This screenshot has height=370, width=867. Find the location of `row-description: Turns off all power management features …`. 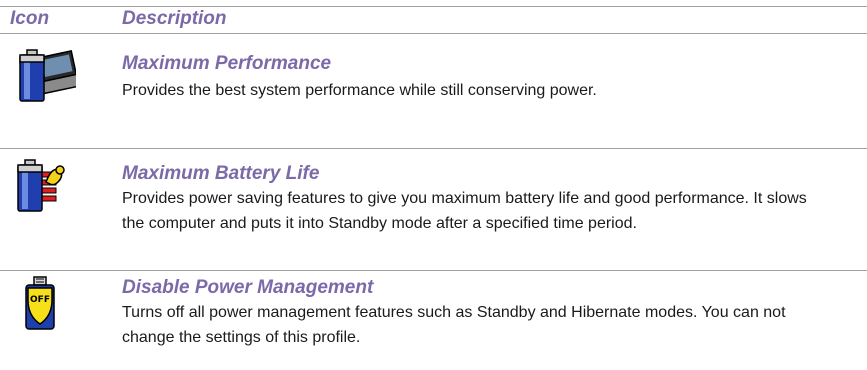

row-description: Turns off all power management features … is located at coordinates (454, 325).